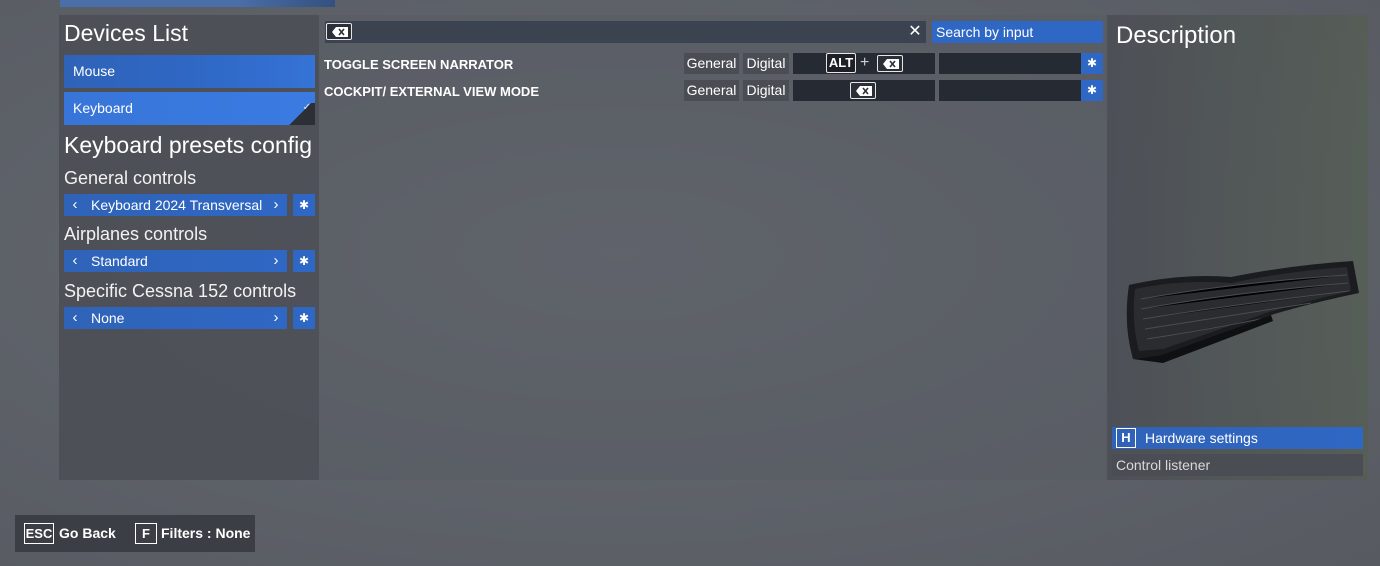 This screenshot has width=1380, height=566. Describe the element at coordinates (175, 261) in the screenshot. I see `preset-selector-airplanes: ‹ Standard ›` at that location.